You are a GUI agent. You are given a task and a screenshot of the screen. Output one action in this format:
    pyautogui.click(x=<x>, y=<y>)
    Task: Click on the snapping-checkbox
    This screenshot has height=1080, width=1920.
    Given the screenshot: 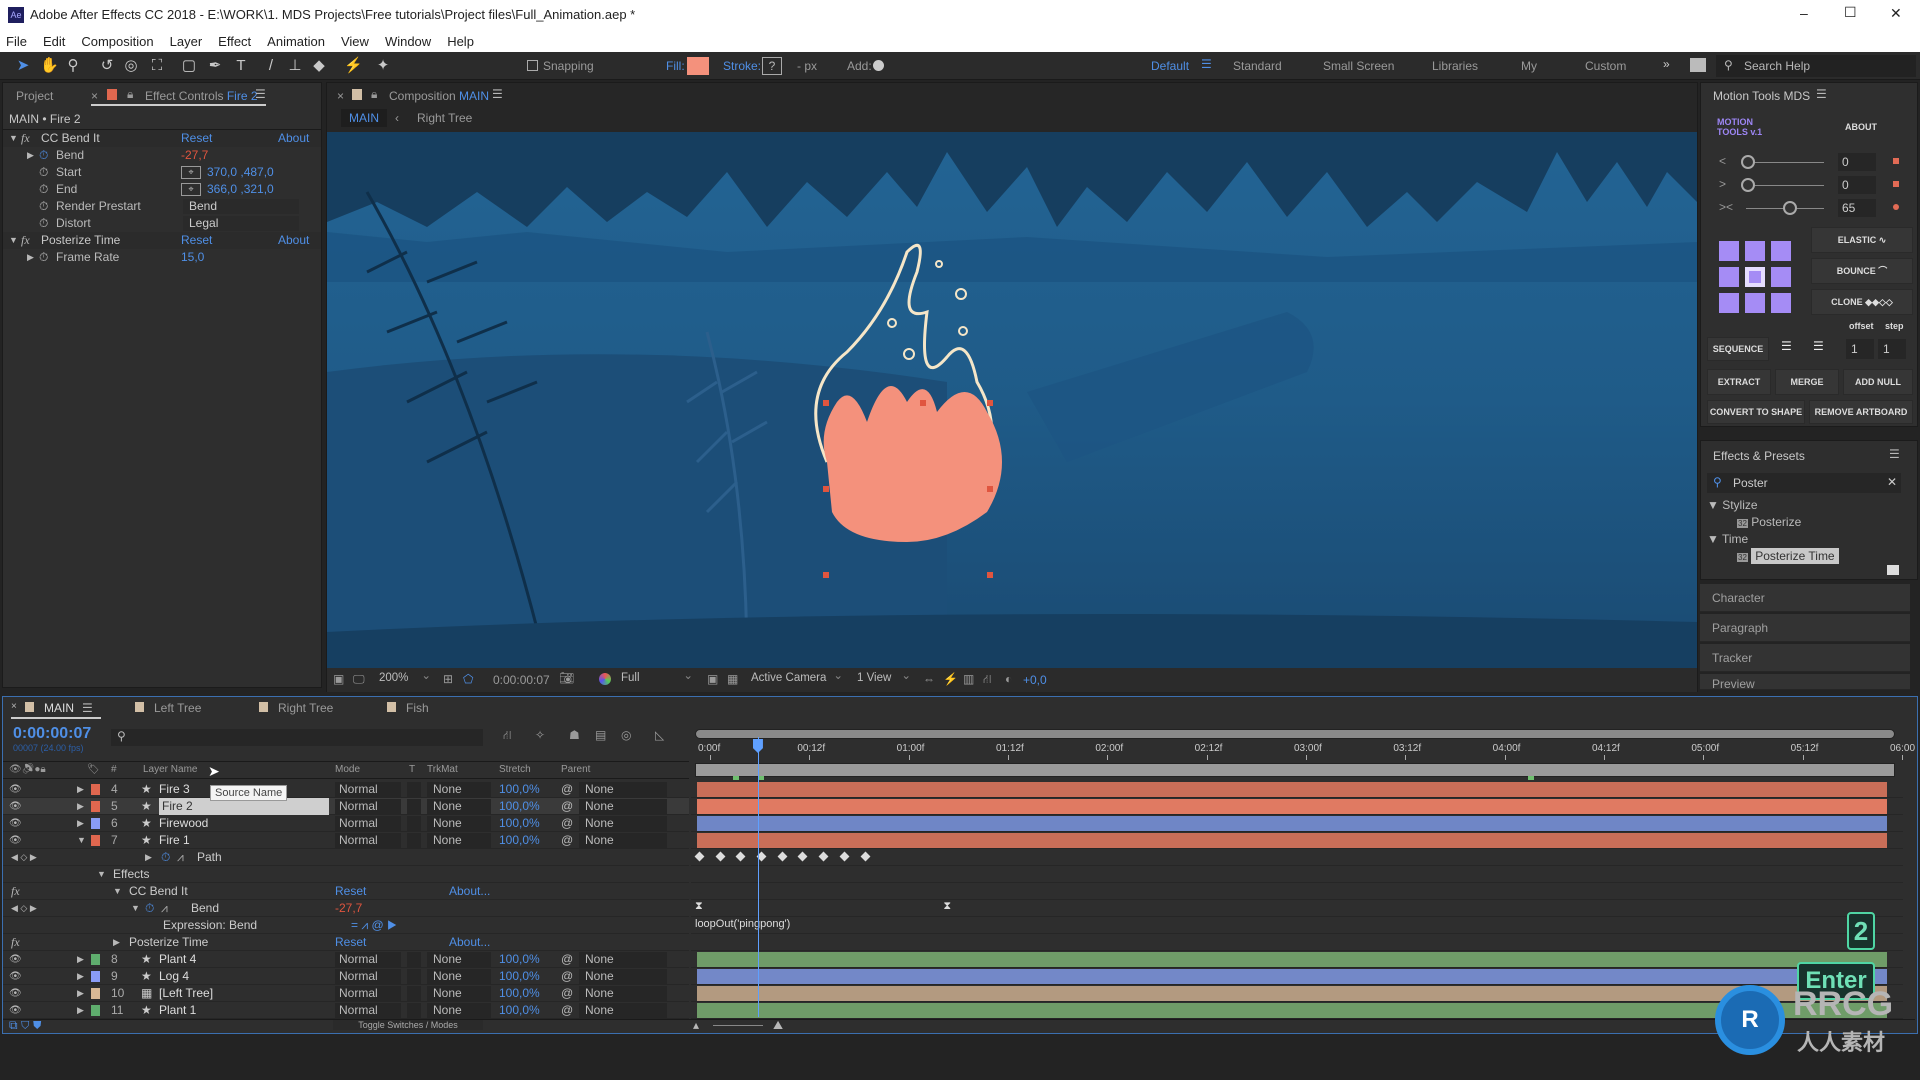 What is the action you would take?
    pyautogui.click(x=532, y=65)
    